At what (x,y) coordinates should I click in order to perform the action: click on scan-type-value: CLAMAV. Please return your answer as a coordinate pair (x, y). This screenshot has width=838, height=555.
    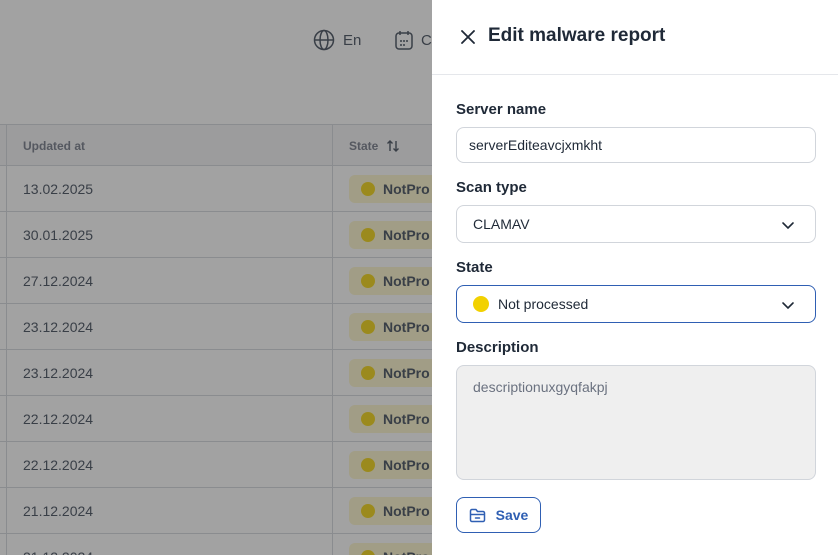
    Looking at the image, I should click on (501, 224).